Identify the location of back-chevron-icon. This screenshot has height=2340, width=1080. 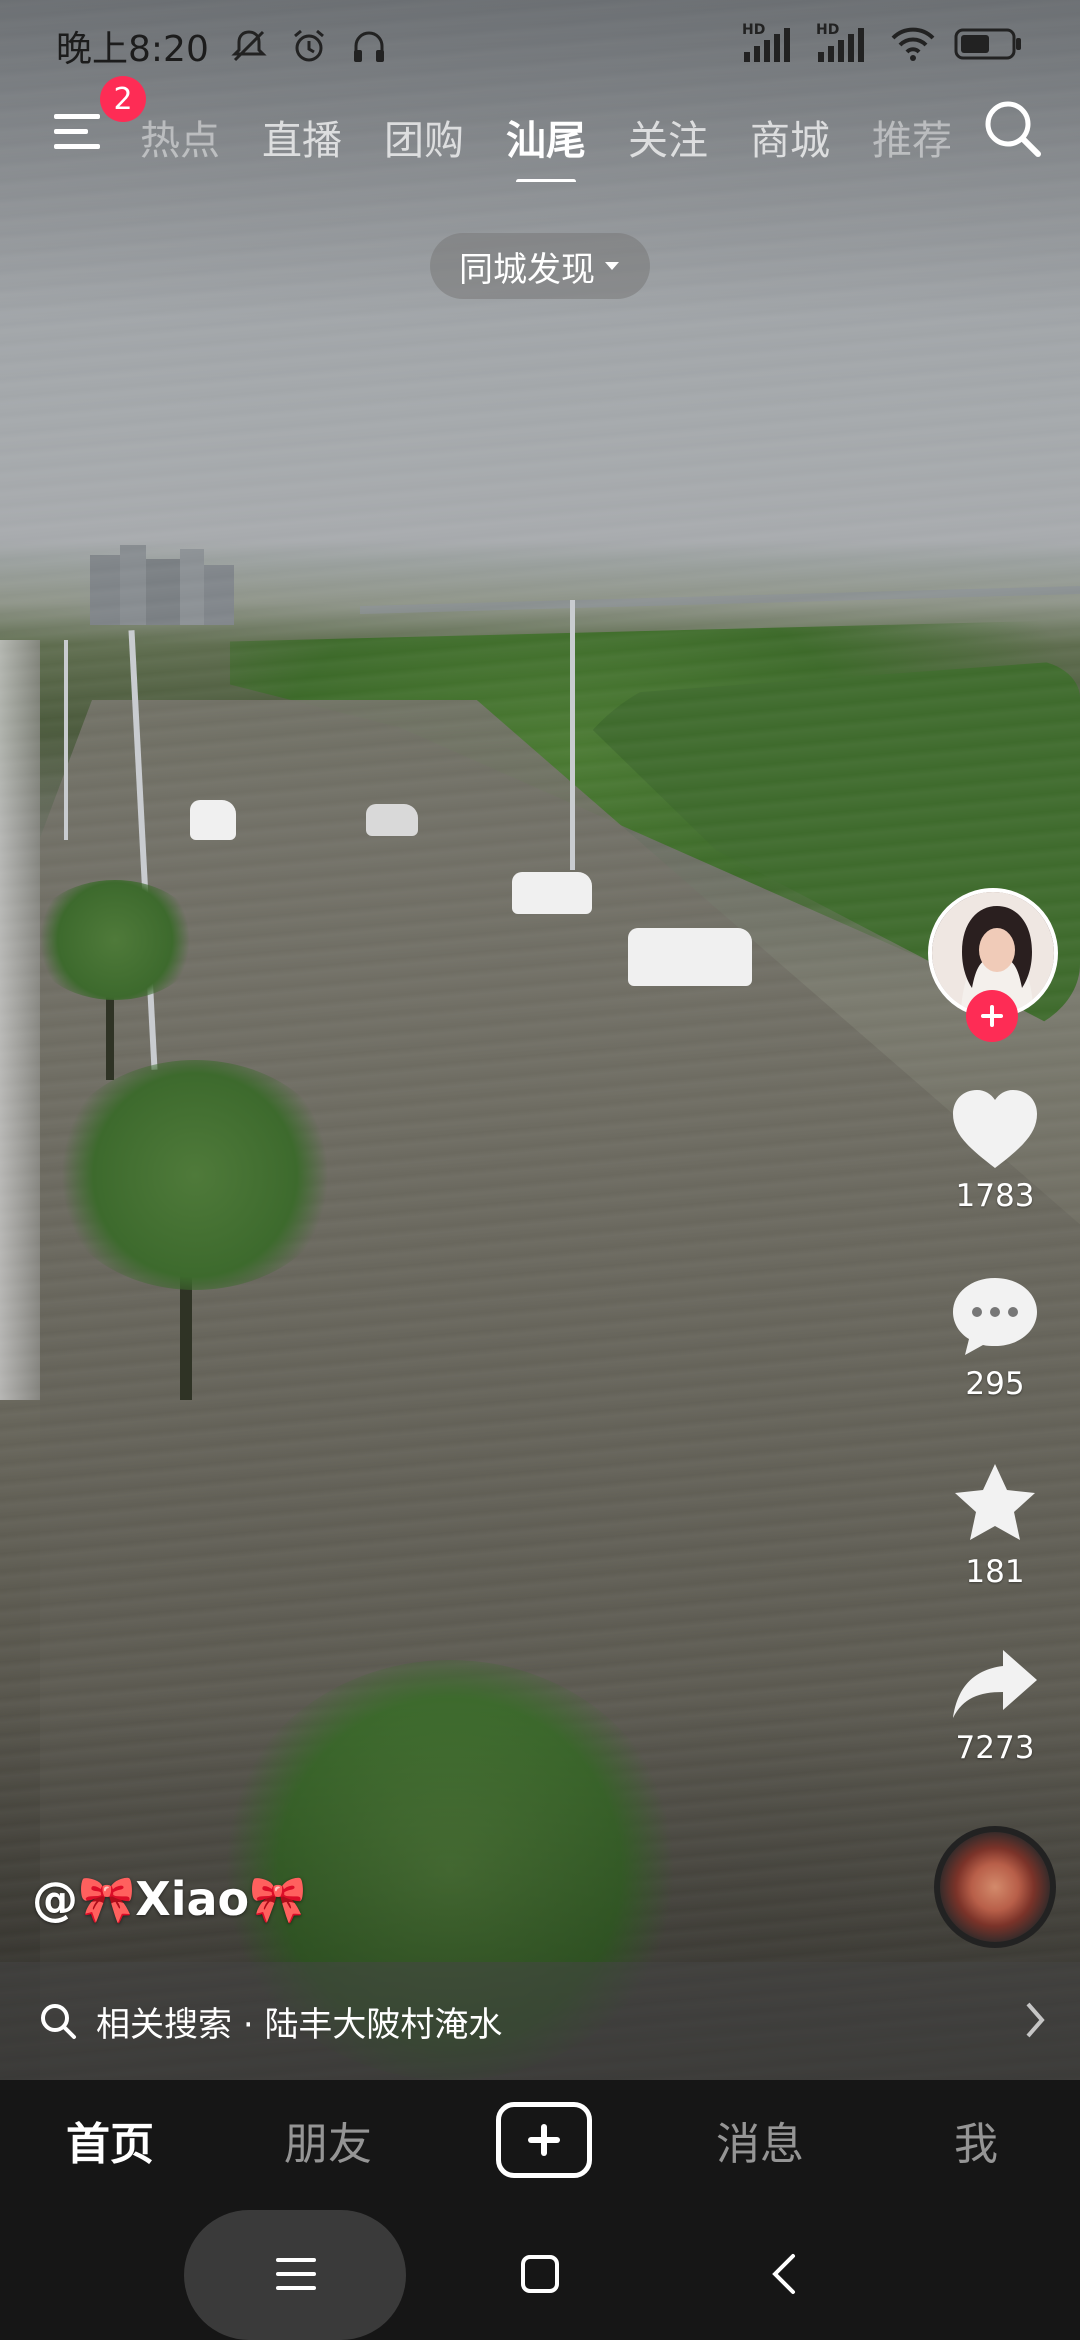
(783, 2274).